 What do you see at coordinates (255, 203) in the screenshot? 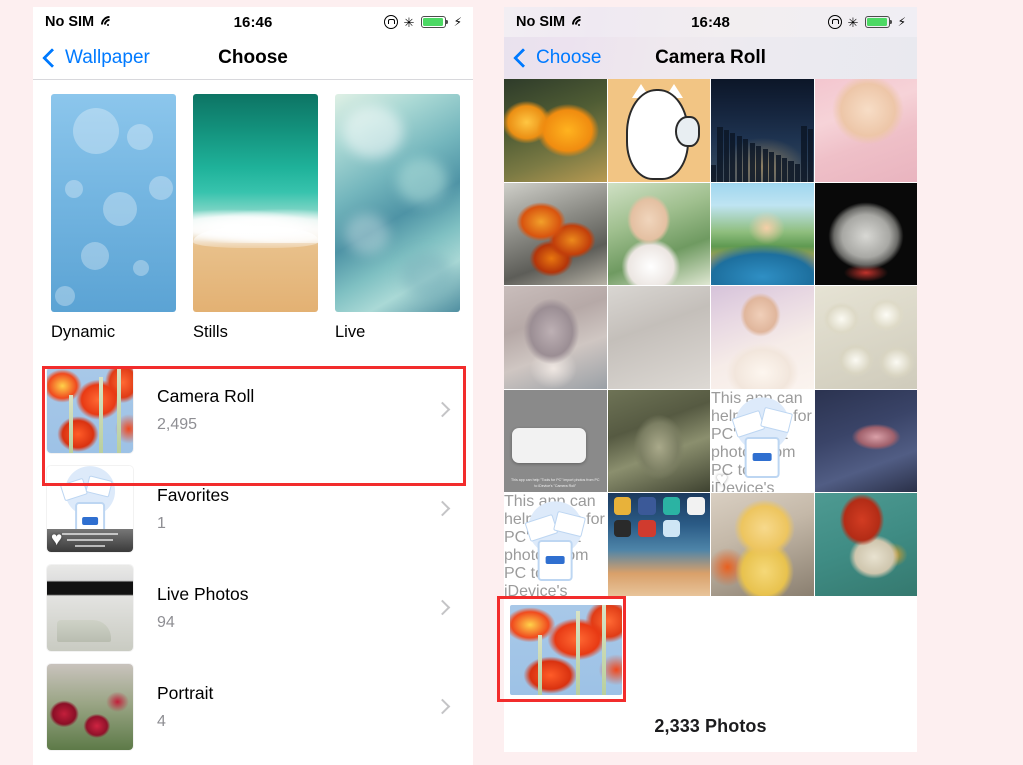
I see `beach-wave-thumbnail` at bounding box center [255, 203].